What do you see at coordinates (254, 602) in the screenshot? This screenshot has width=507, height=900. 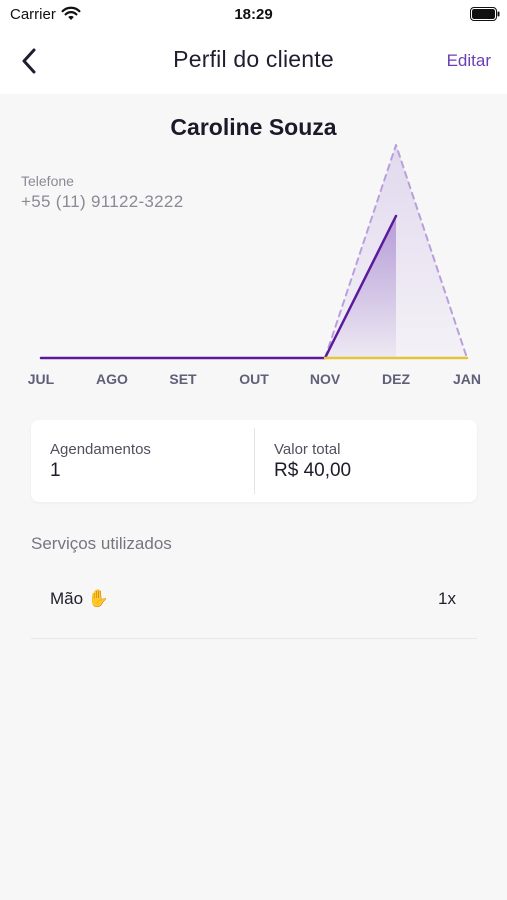 I see `list-item: Mão ✋ 1x` at bounding box center [254, 602].